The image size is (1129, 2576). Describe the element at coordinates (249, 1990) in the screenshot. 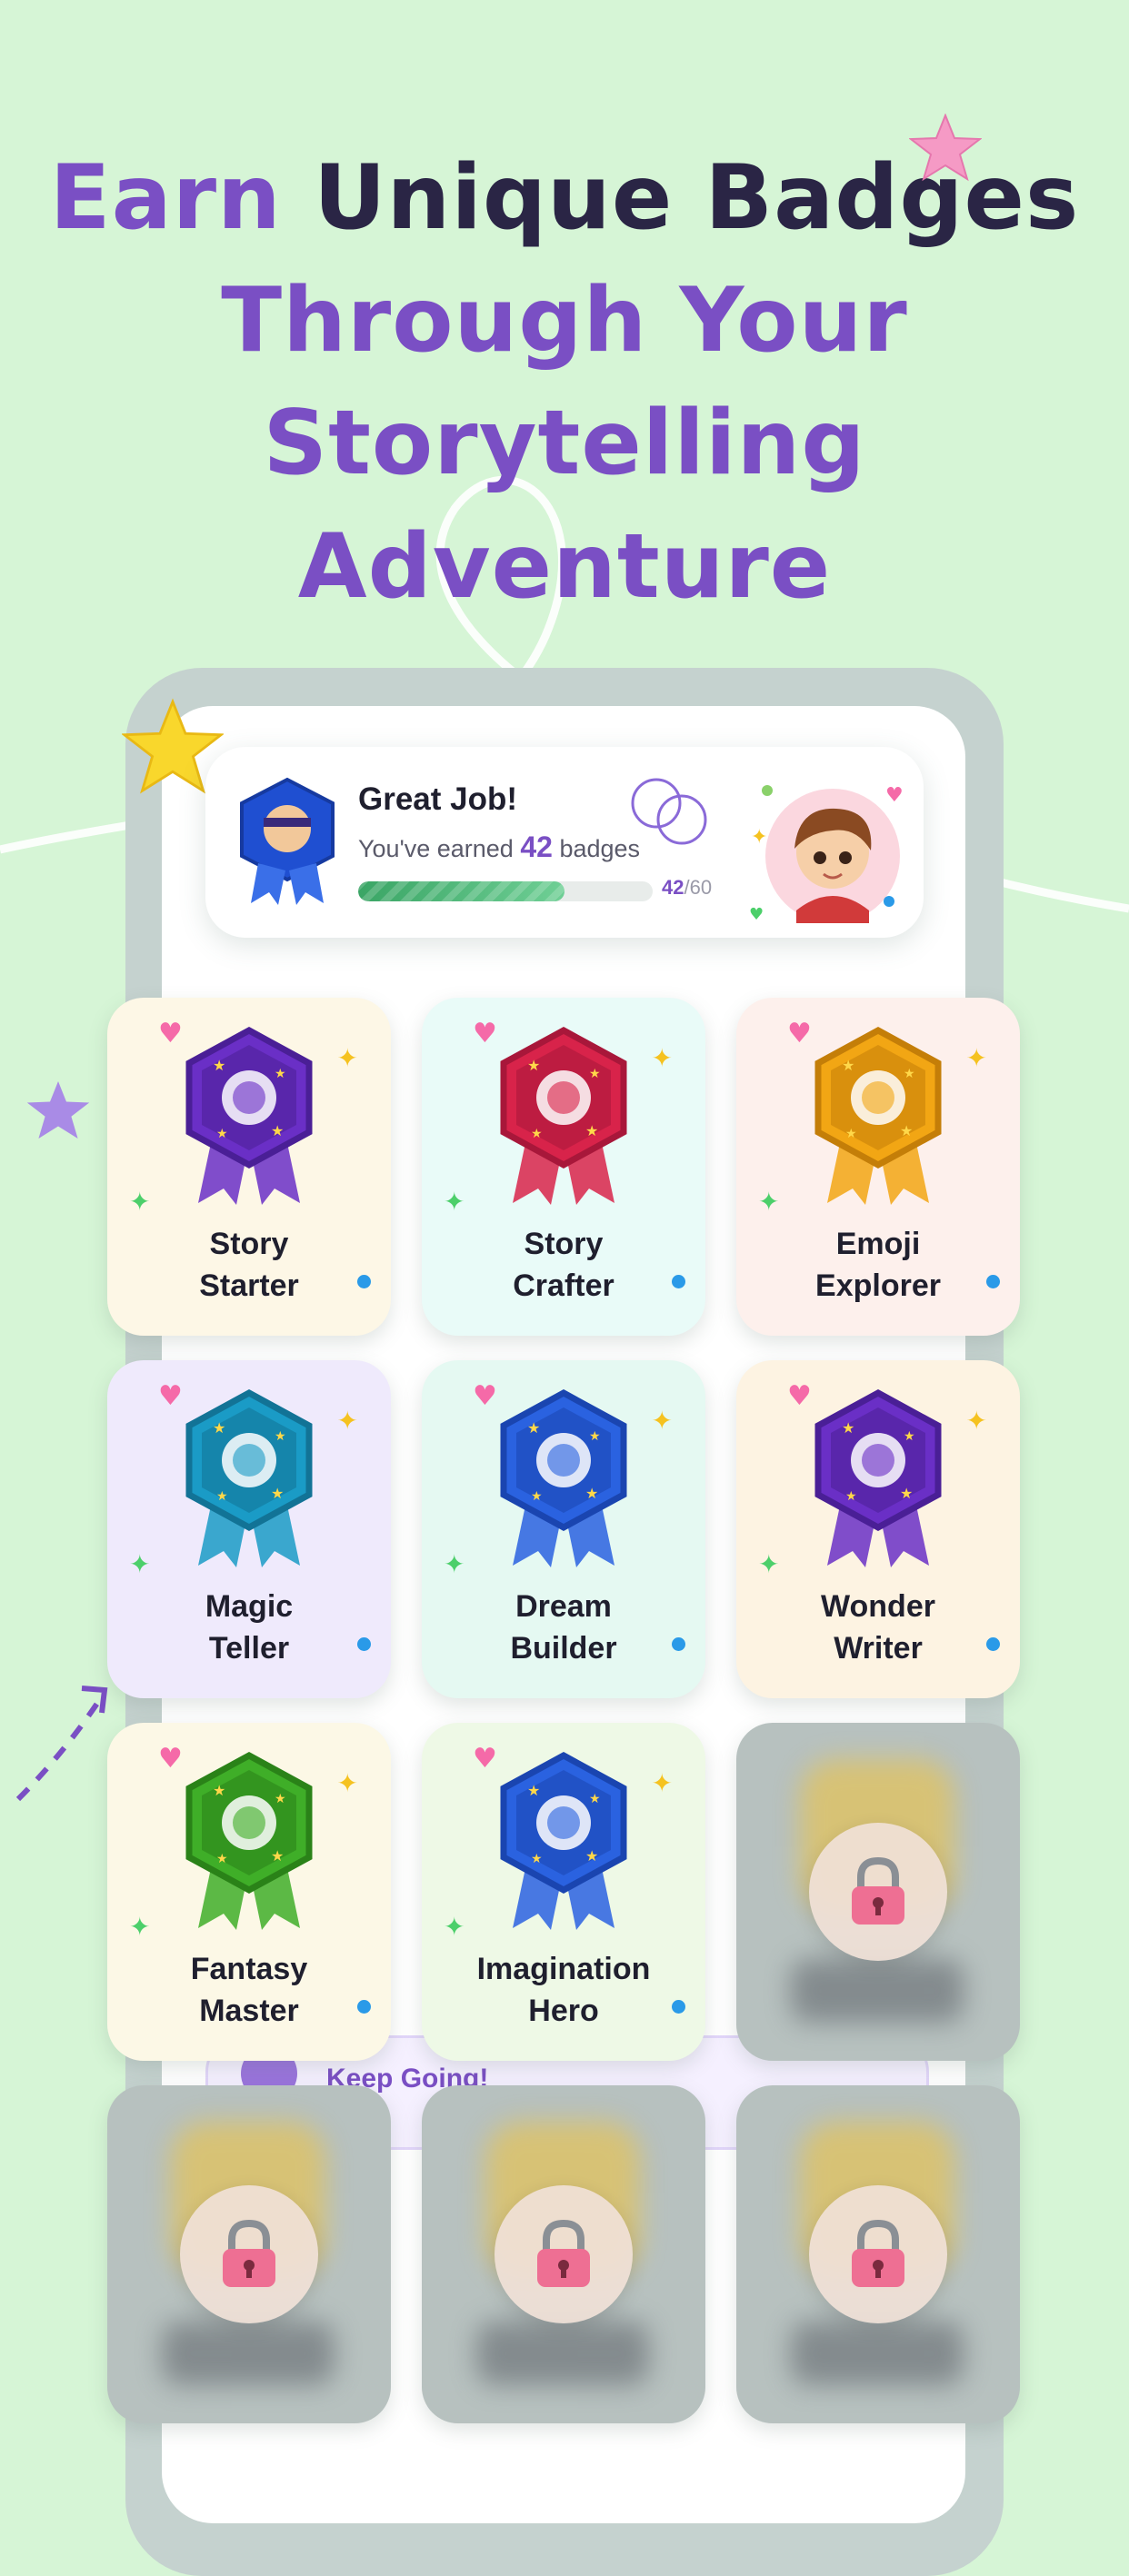

I see `badge-name: Fantasy Master` at that location.